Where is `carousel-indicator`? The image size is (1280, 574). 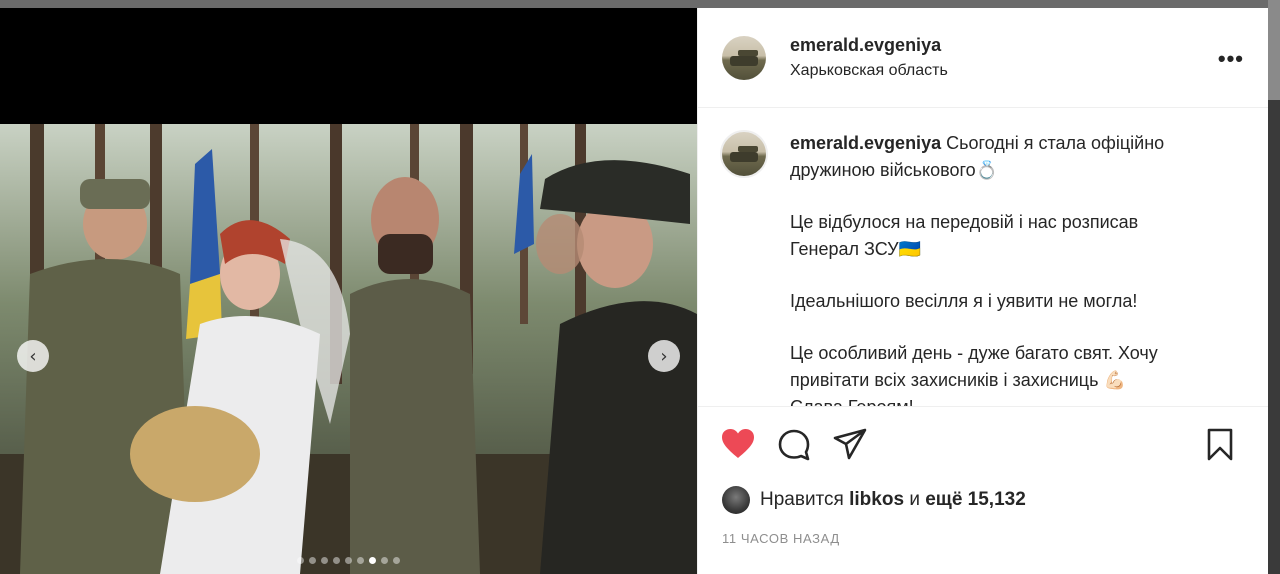 carousel-indicator is located at coordinates (348, 560).